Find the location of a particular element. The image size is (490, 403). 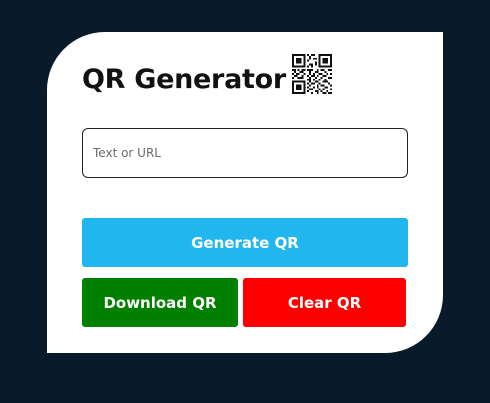

download-qr-button: Download QR is located at coordinates (160, 302).